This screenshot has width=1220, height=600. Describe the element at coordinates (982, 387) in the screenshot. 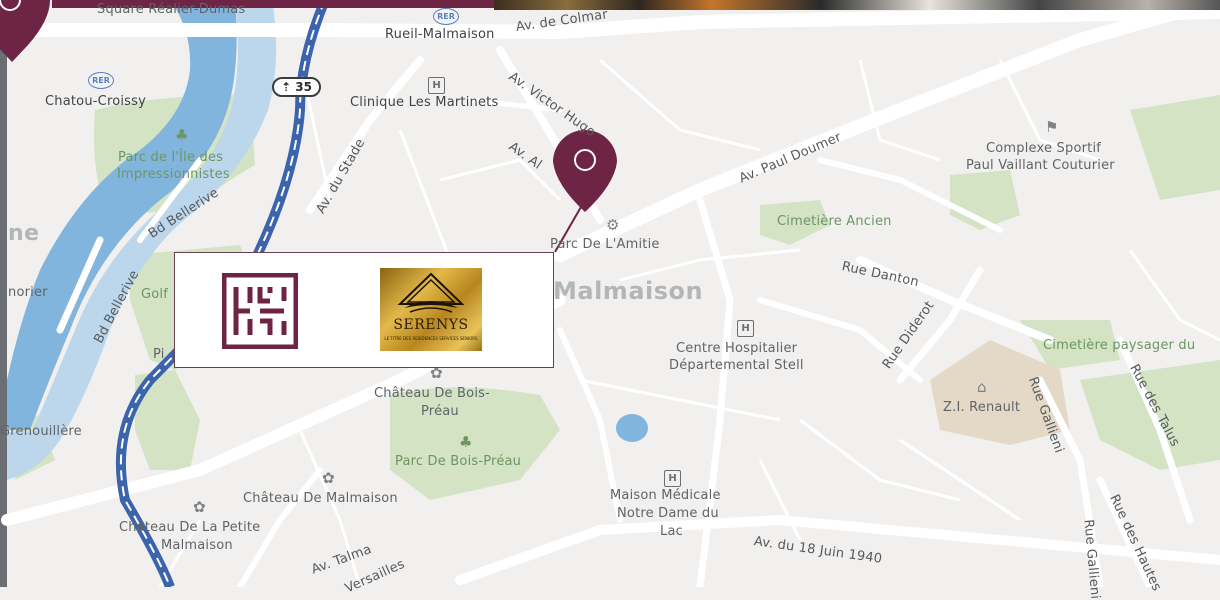

I see `factory-icon: ⌂` at that location.